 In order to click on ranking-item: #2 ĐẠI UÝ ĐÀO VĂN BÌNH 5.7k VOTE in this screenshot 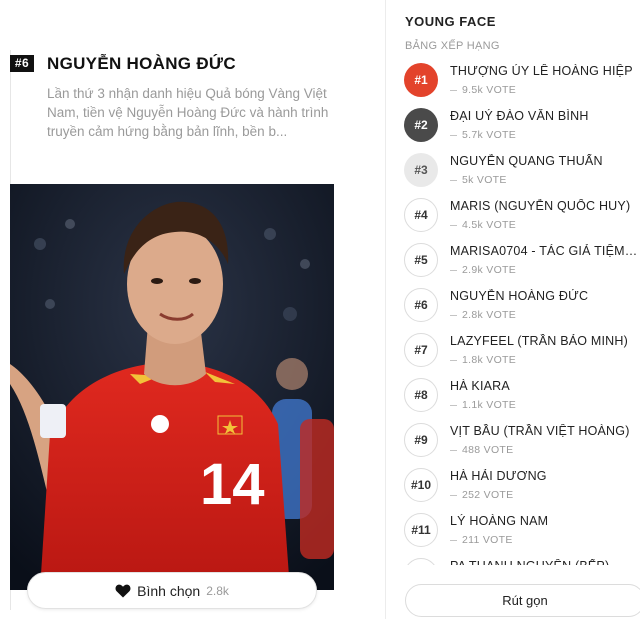, I will do `click(522, 127)`.